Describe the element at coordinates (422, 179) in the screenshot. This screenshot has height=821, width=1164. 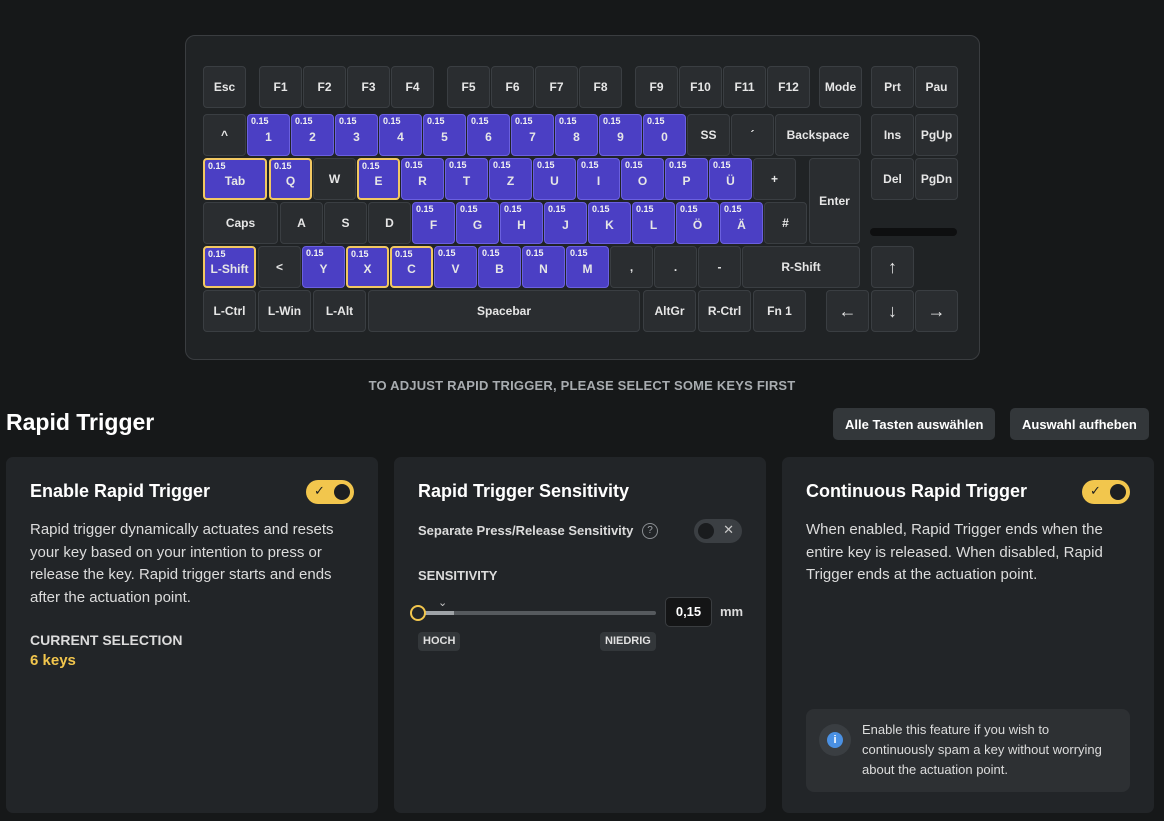
I see `key-r: R 0.15` at that location.